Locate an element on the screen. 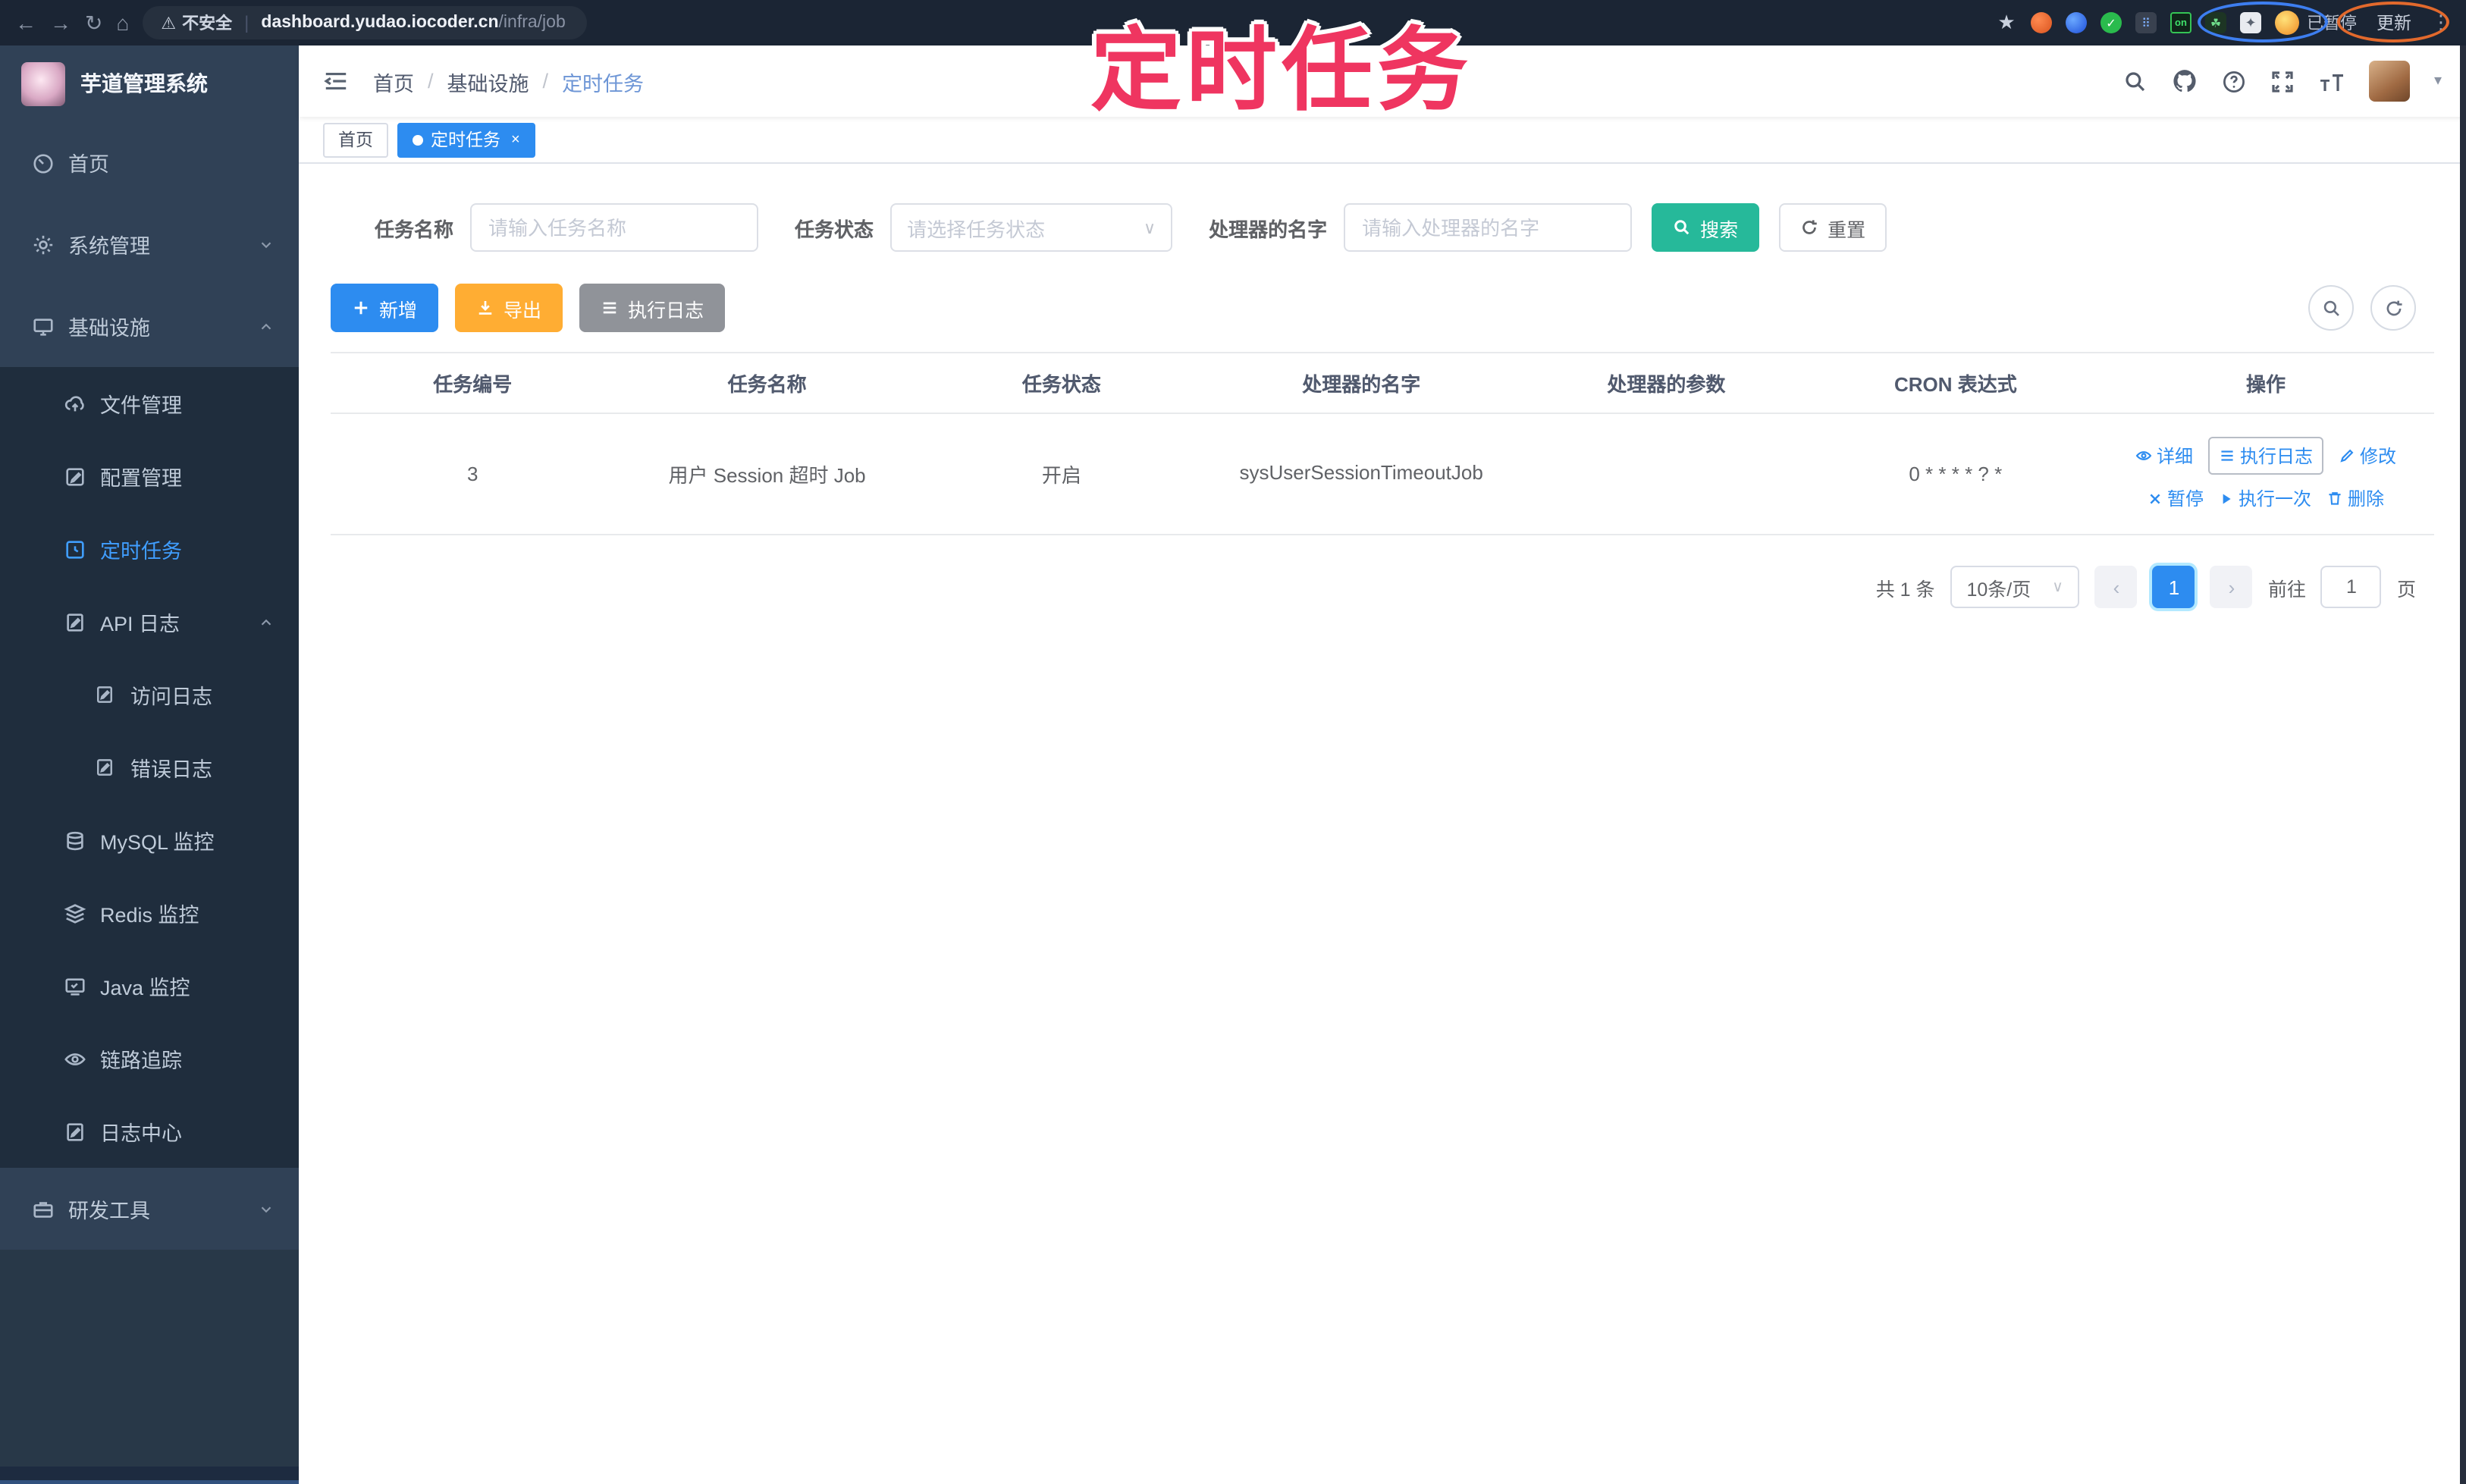 This screenshot has width=2466, height=1484. next-page-button: › is located at coordinates (2231, 587).